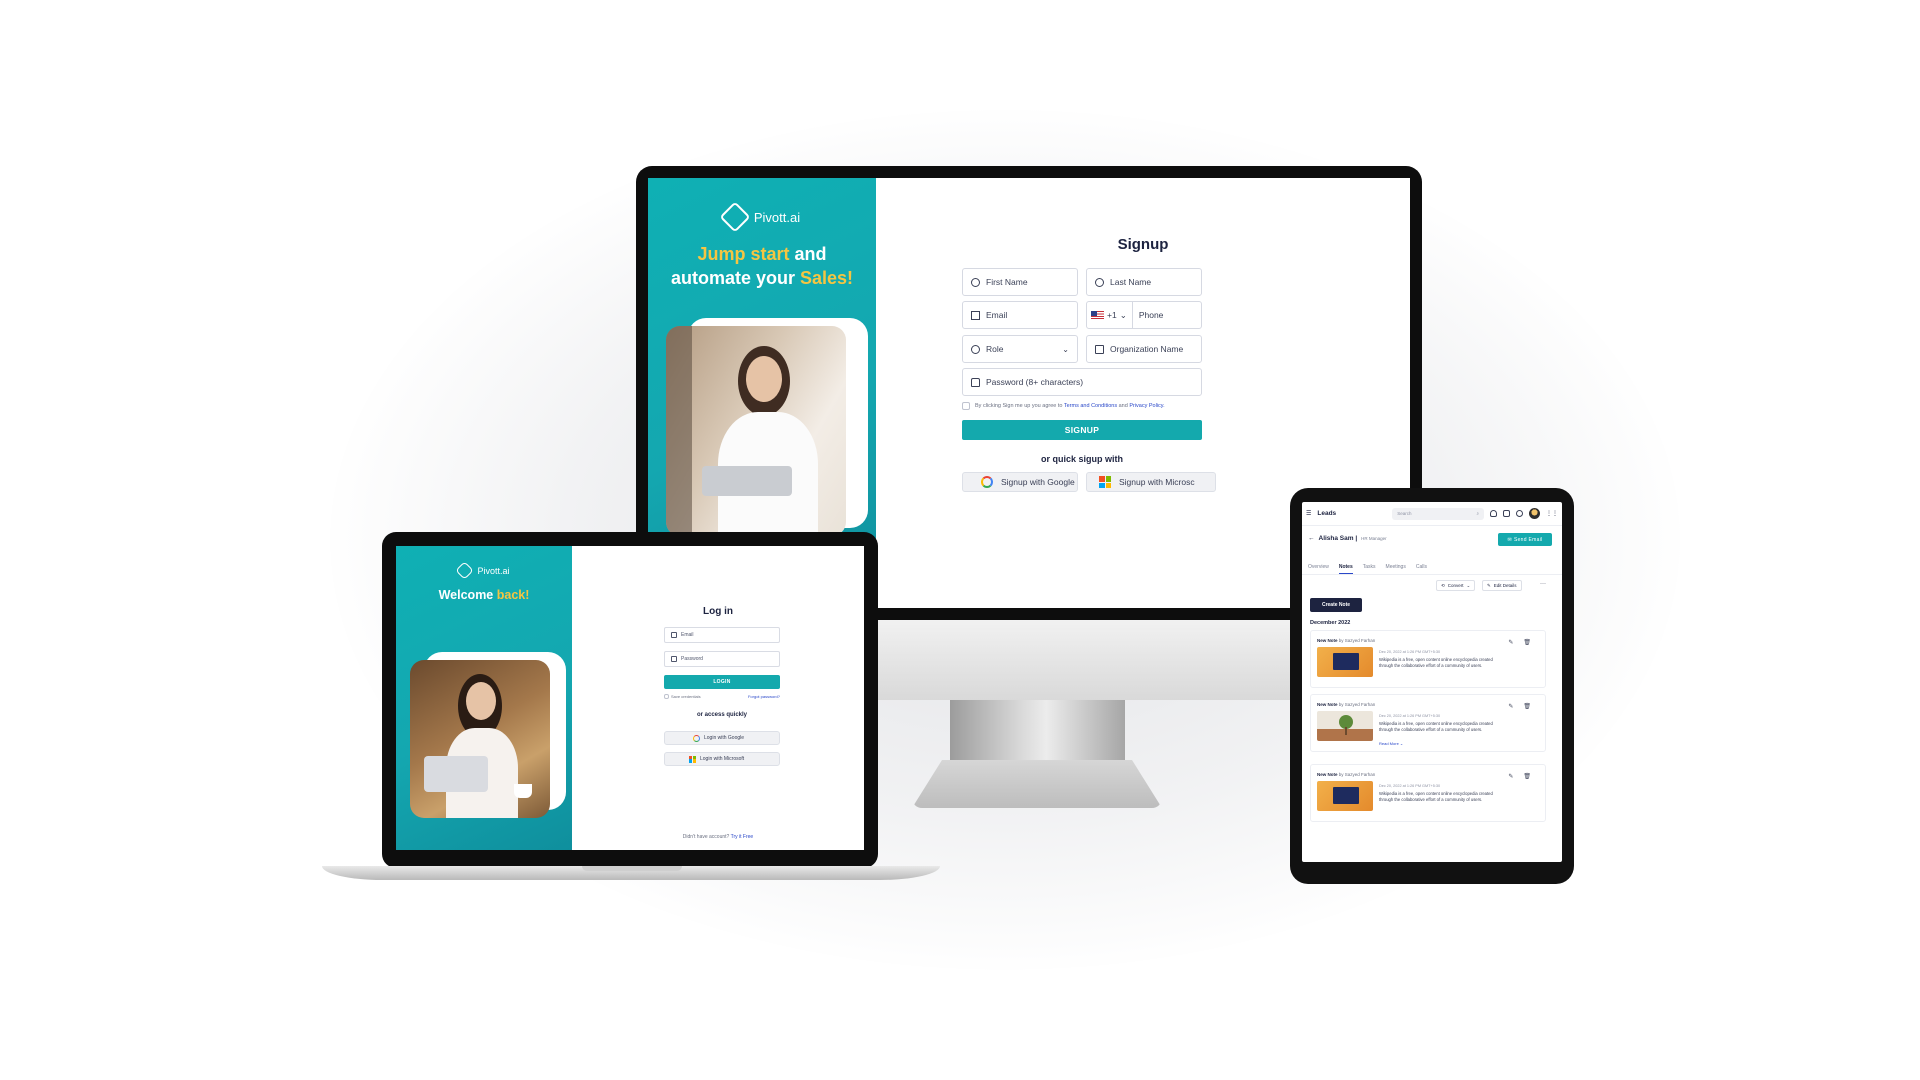  I want to click on password-field: Password (8+ characters), so click(1082, 382).